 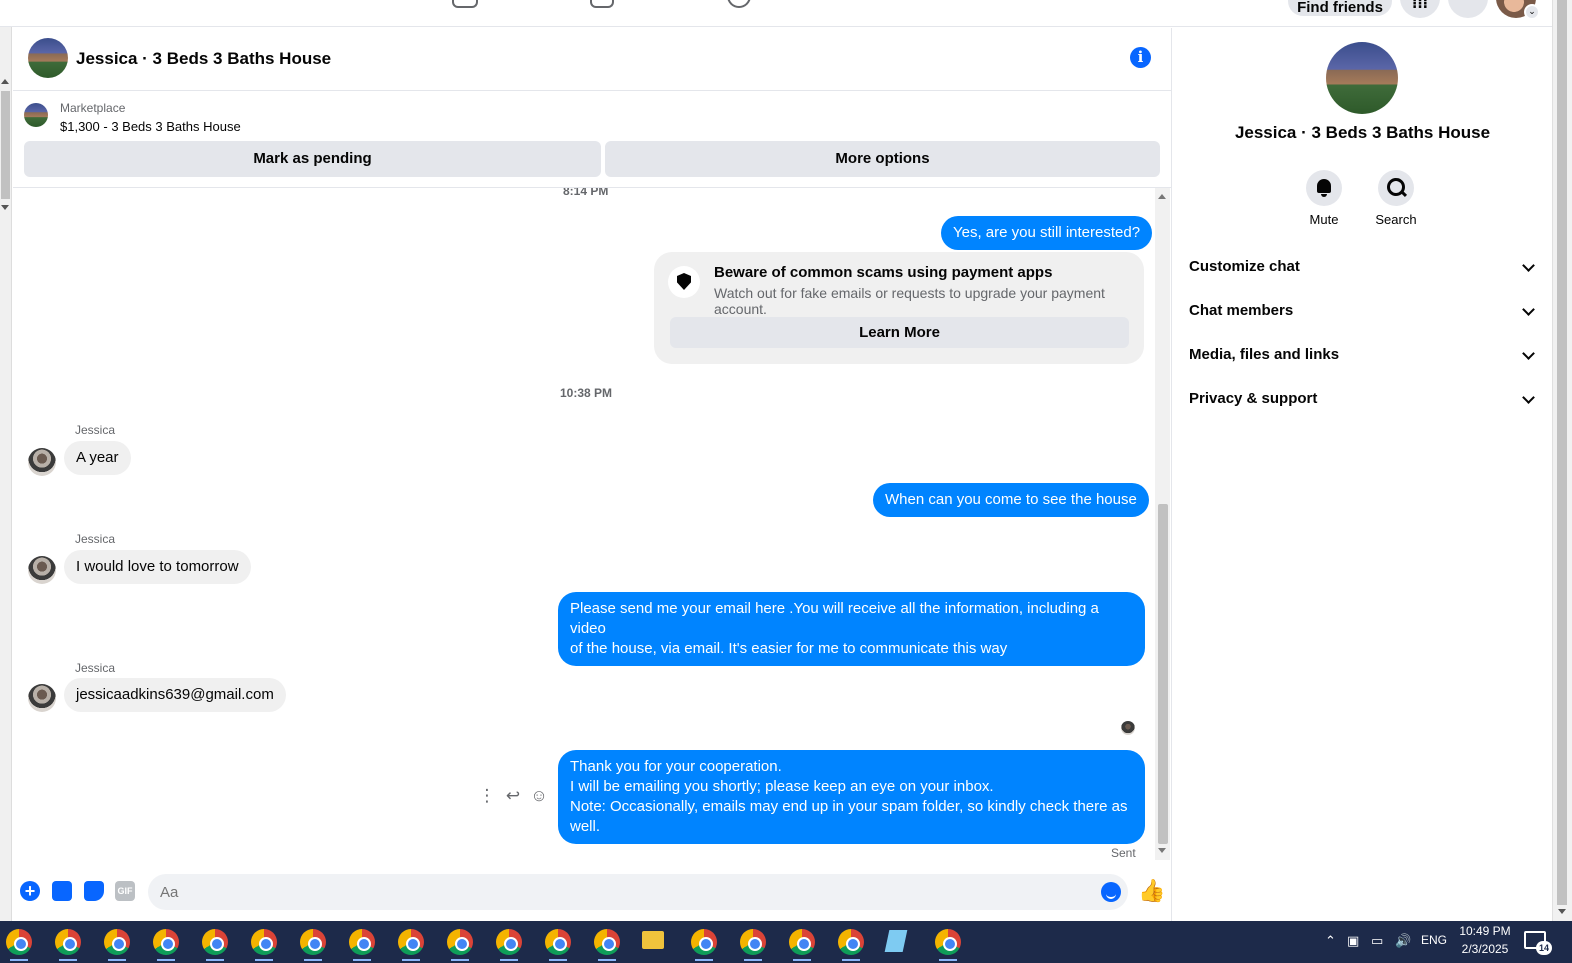 What do you see at coordinates (1403, 941) in the screenshot?
I see `volume-icon: 🔊` at bounding box center [1403, 941].